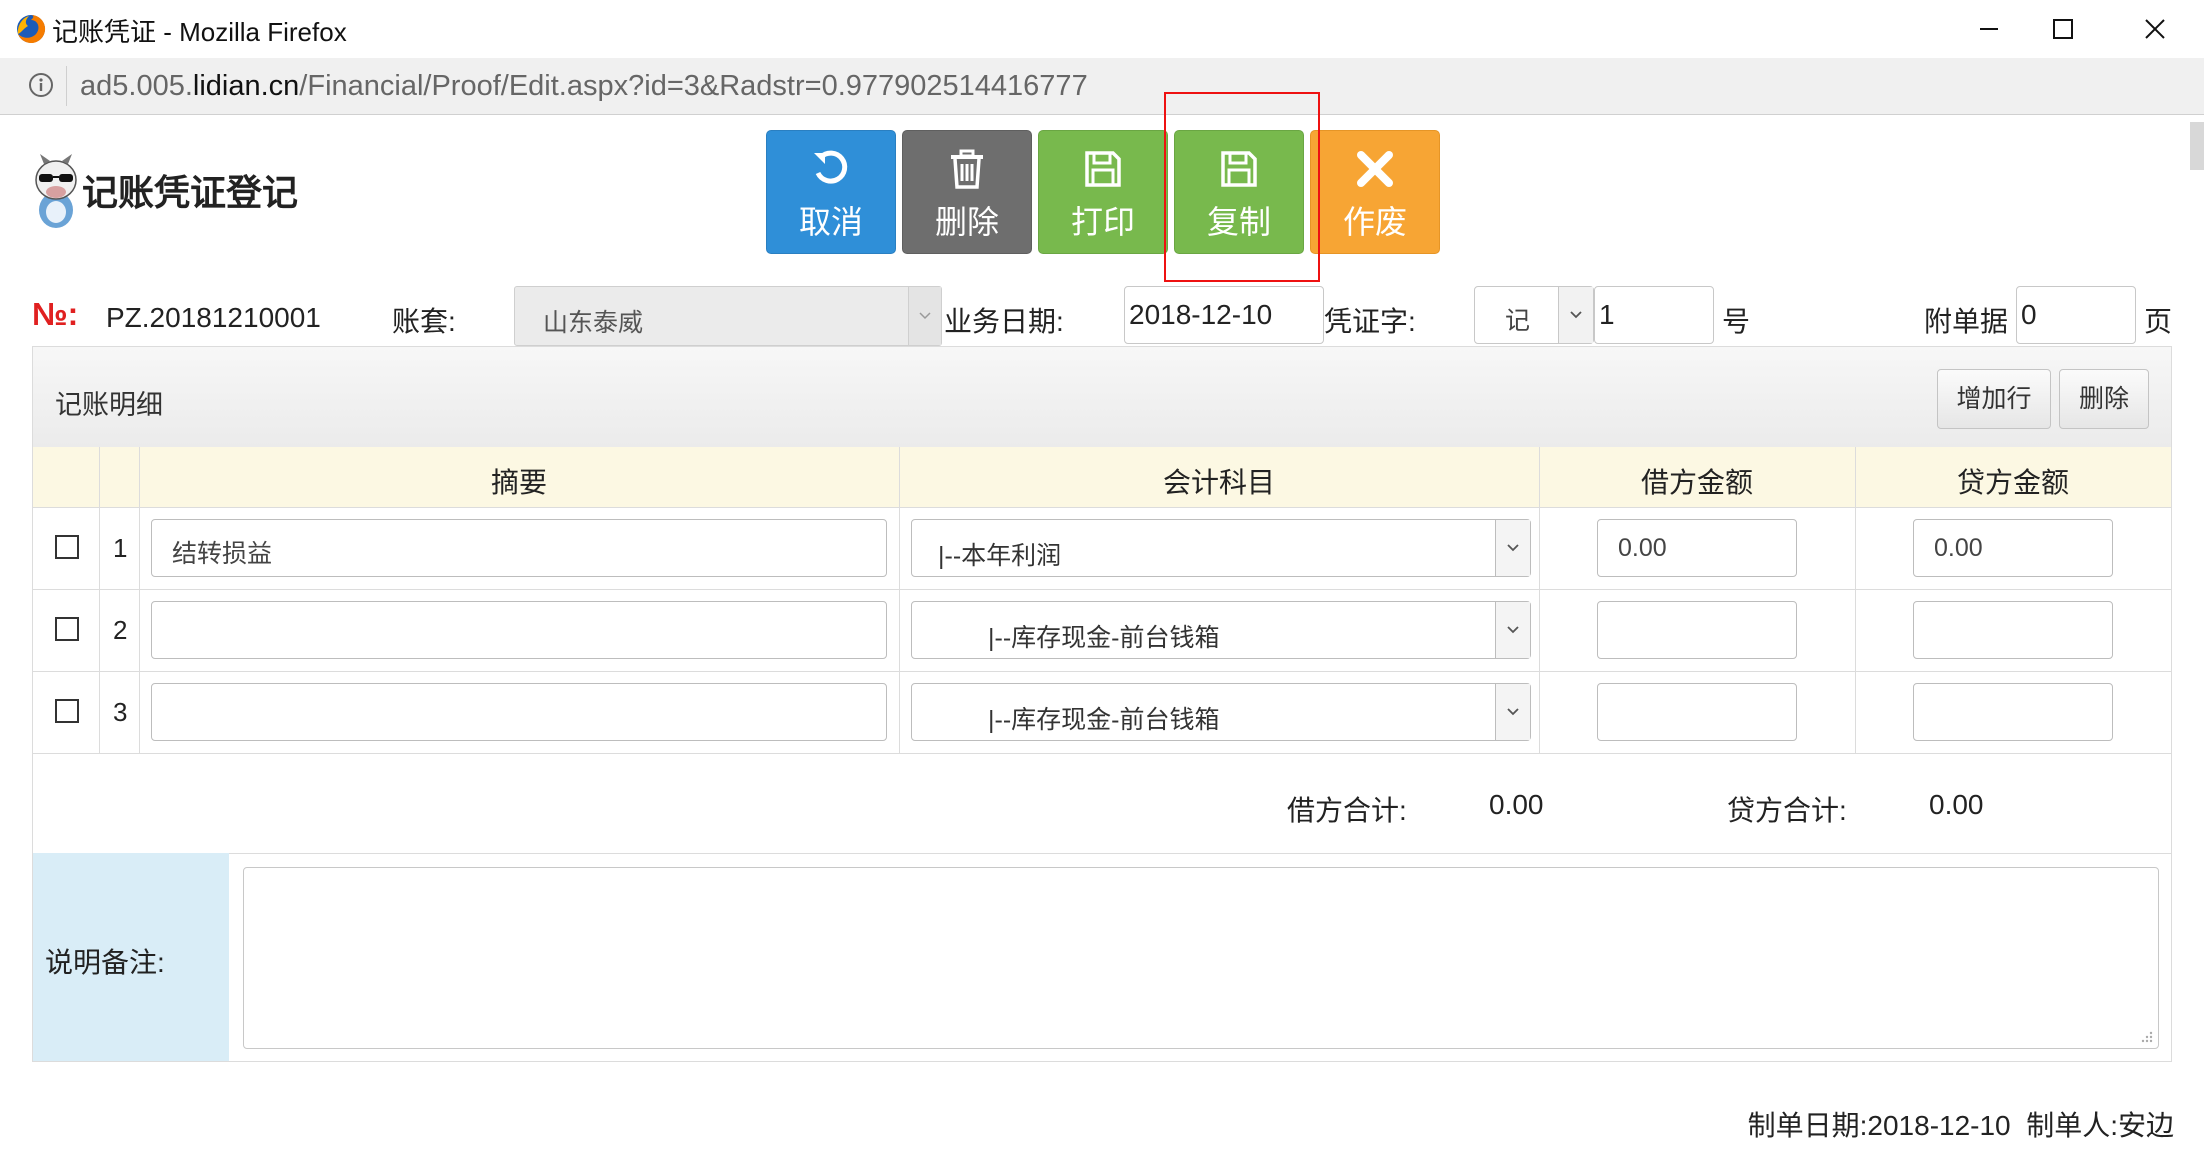 This screenshot has height=1149, width=2204. I want to click on row-number: 2, so click(120, 630).